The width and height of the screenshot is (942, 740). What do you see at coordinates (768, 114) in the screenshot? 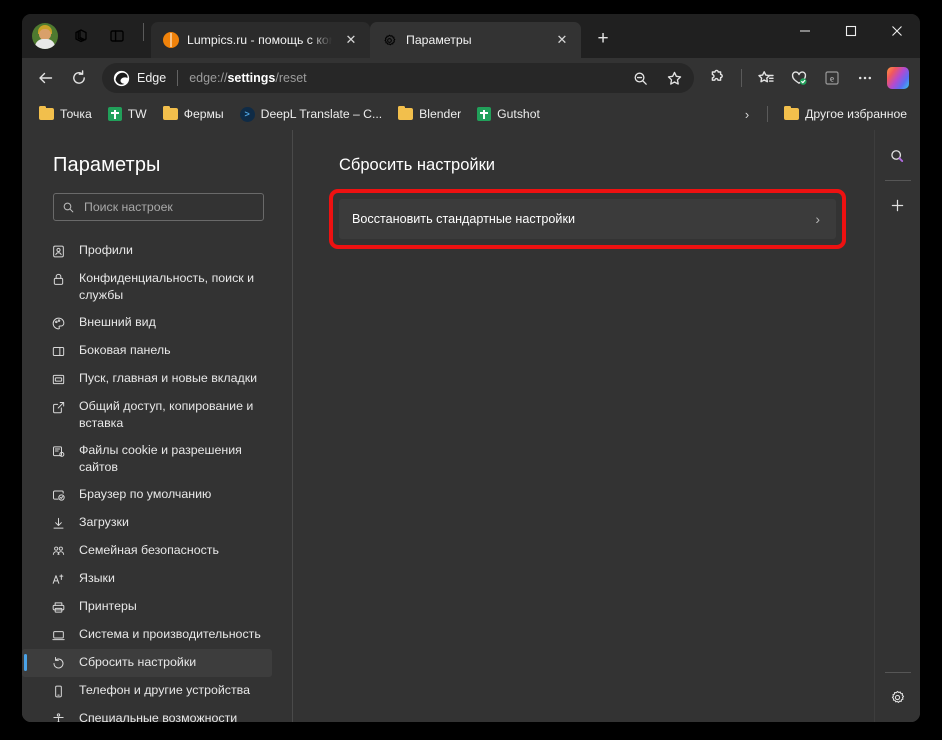
I see `bookmarks-divider` at bounding box center [768, 114].